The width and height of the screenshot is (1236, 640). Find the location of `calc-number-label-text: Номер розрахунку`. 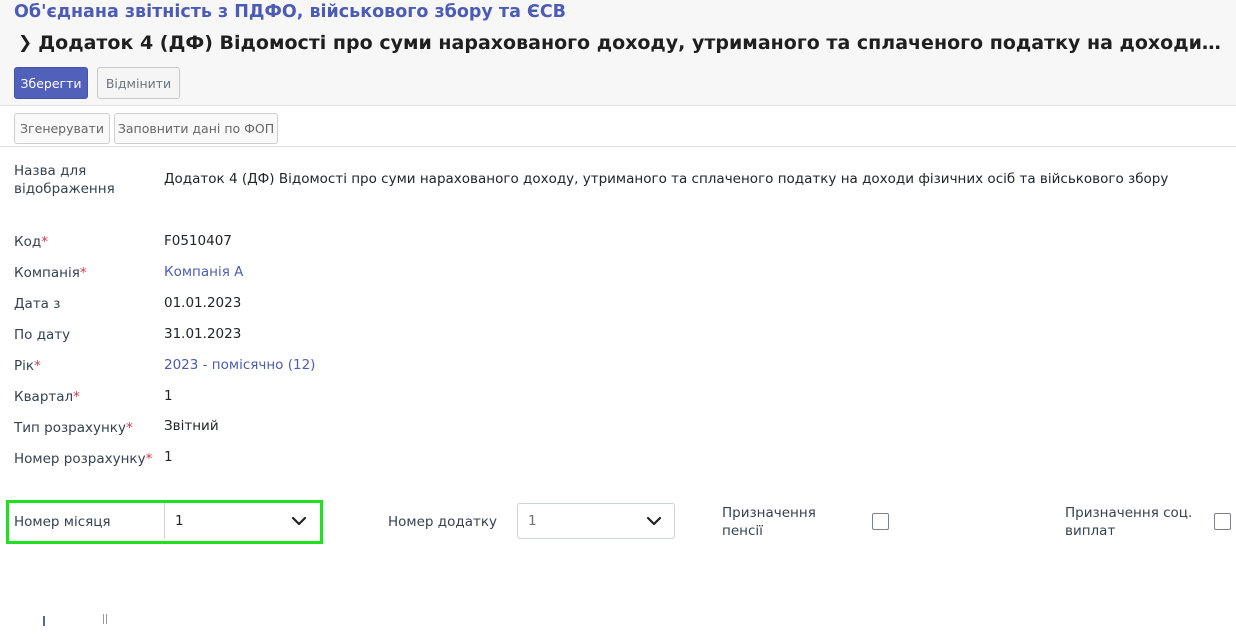

calc-number-label-text: Номер розрахунку is located at coordinates (80, 459).